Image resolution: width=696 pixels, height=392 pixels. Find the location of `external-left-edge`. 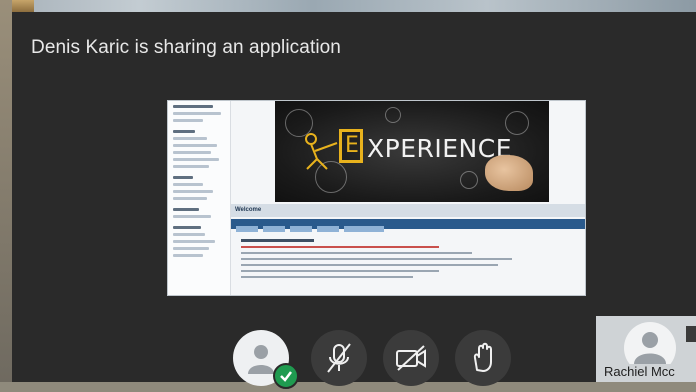

external-left-edge is located at coordinates (6, 191).